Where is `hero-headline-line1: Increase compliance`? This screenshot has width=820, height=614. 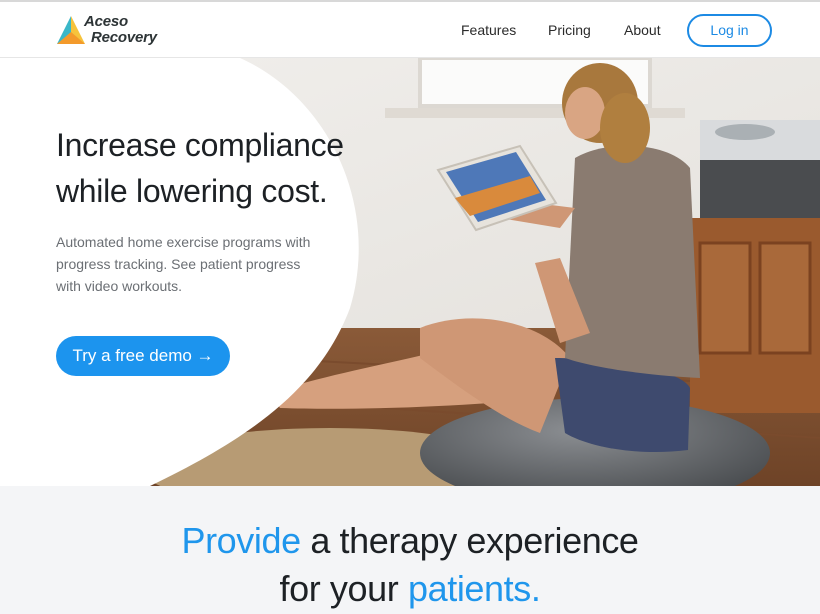
hero-headline-line1: Increase compliance is located at coordinates (200, 145).